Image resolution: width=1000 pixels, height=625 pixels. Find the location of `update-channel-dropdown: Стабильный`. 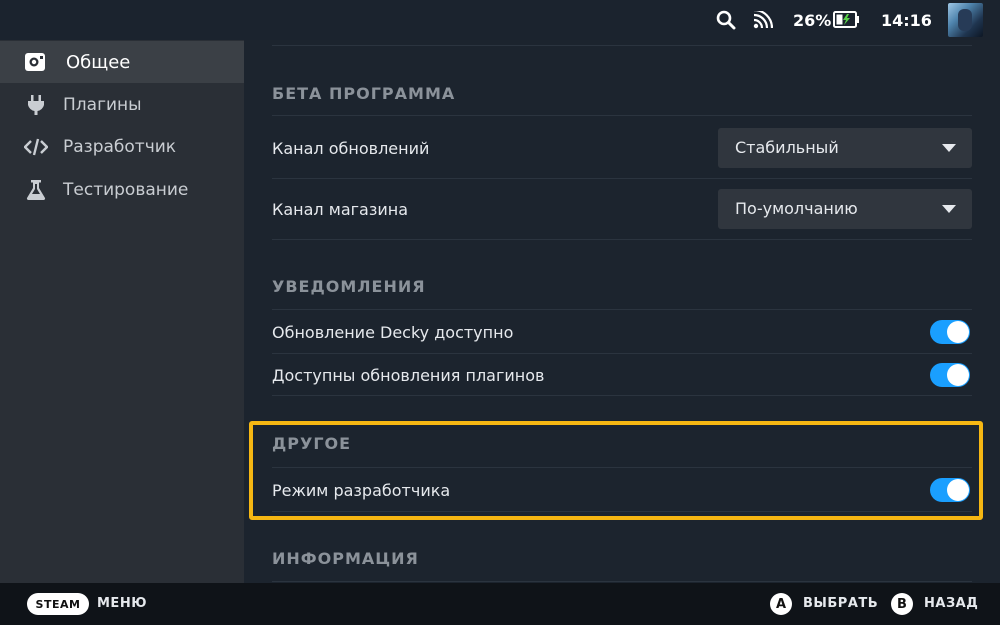

update-channel-dropdown: Стабильный is located at coordinates (845, 148).